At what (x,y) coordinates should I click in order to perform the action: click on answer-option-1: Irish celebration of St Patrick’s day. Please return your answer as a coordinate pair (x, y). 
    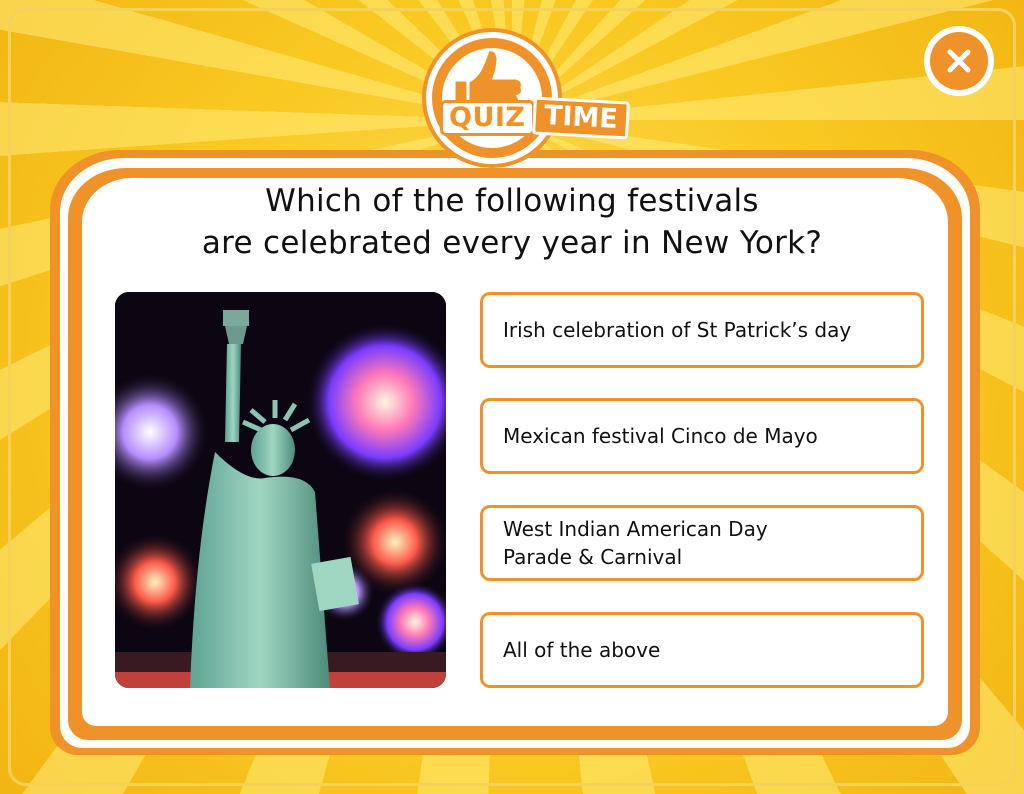
    Looking at the image, I should click on (702, 330).